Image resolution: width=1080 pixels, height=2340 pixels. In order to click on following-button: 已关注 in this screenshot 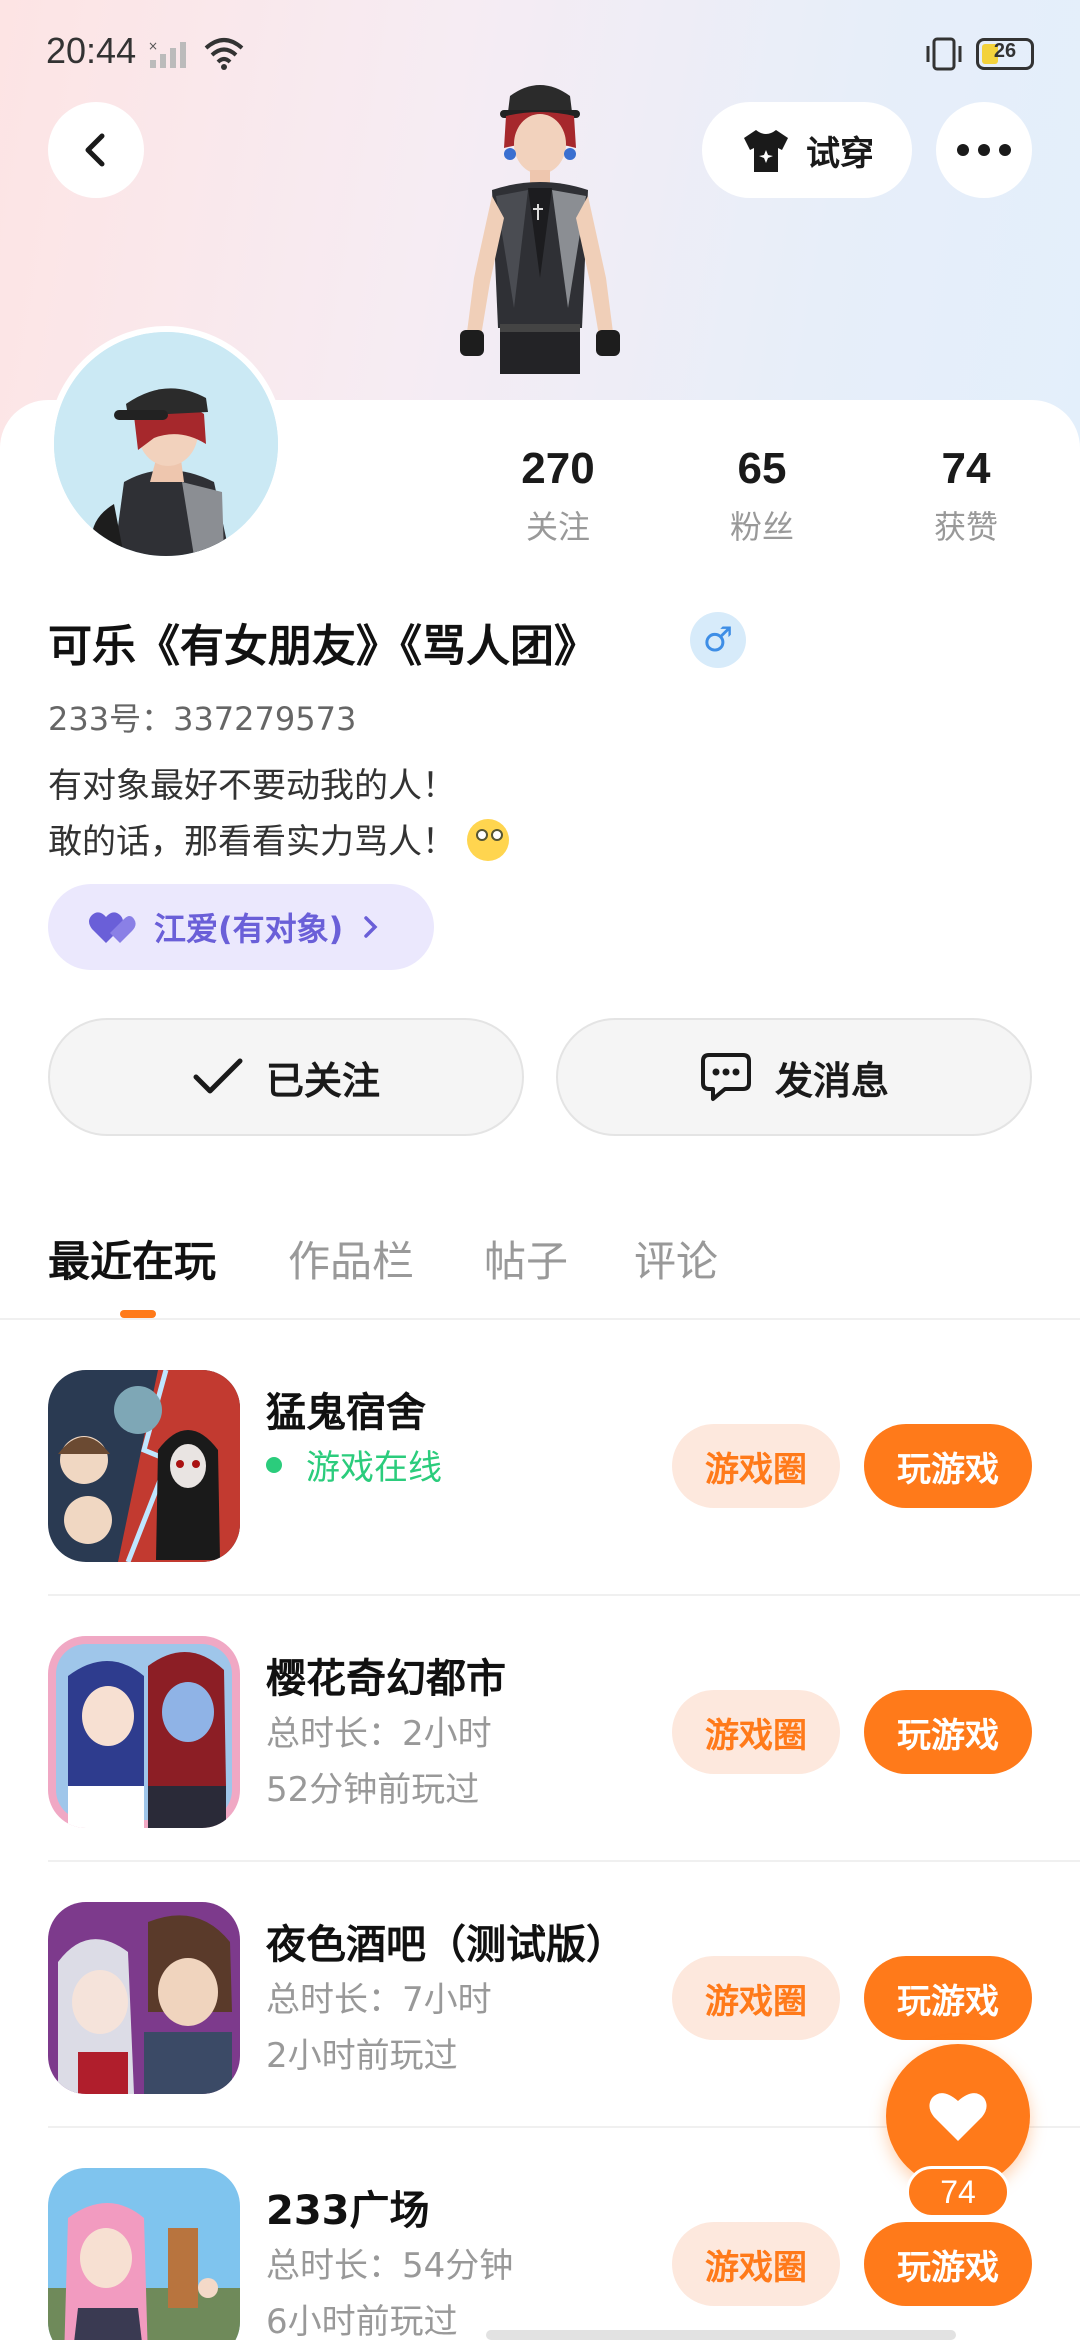, I will do `click(286, 1077)`.